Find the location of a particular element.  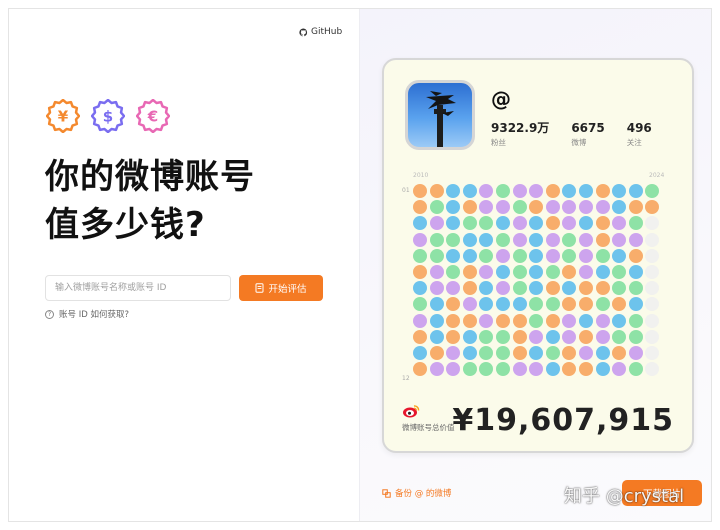

question-icon: ? is located at coordinates (49, 314).